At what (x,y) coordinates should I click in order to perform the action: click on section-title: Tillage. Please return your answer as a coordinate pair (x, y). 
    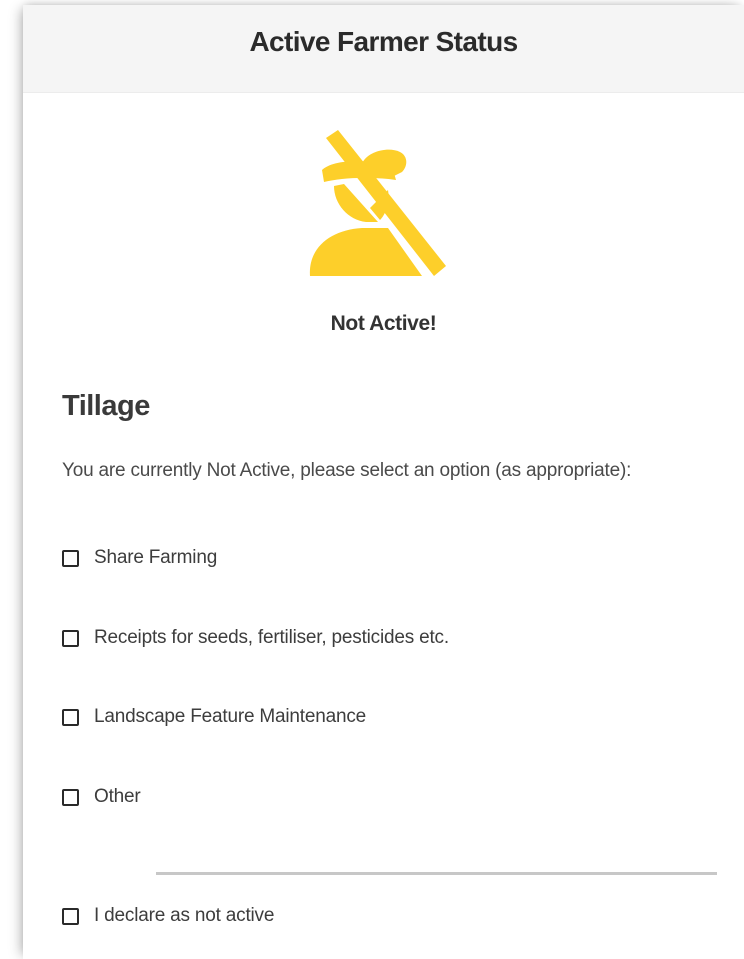
    Looking at the image, I should click on (106, 406).